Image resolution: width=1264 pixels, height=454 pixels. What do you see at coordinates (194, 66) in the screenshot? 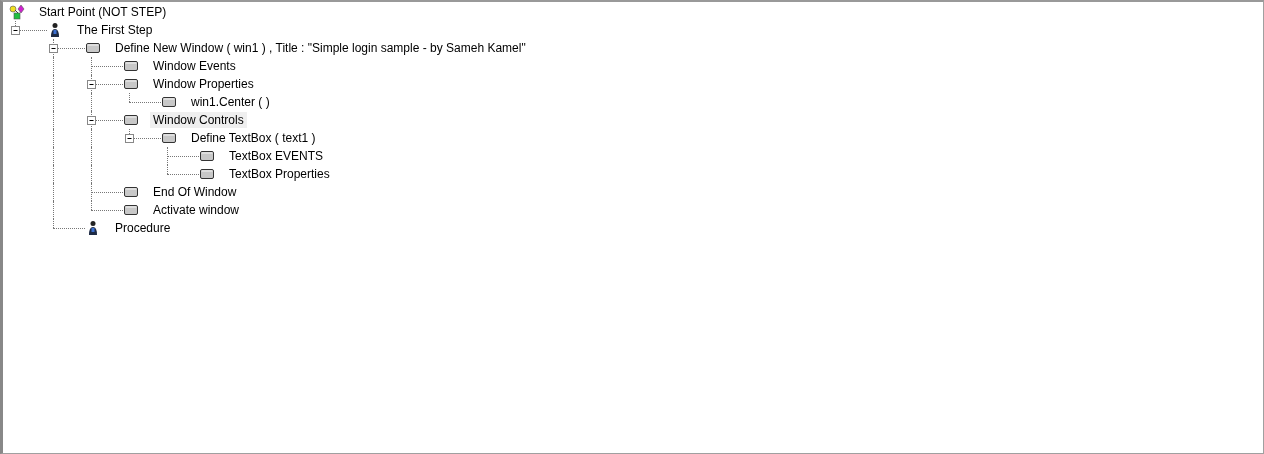
I see `tree-item: Window Events` at bounding box center [194, 66].